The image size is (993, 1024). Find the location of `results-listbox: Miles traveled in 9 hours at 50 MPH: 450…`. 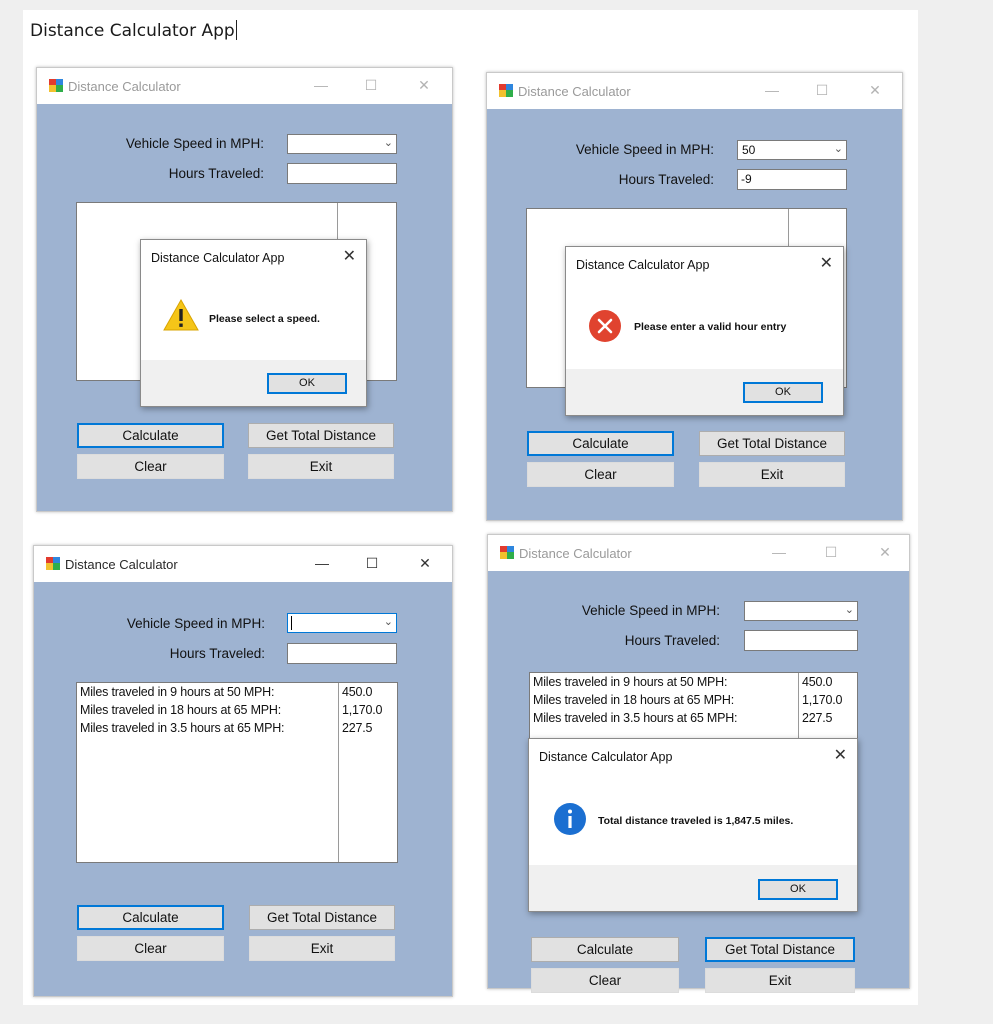

results-listbox: Miles traveled in 9 hours at 50 MPH: 450… is located at coordinates (237, 772).